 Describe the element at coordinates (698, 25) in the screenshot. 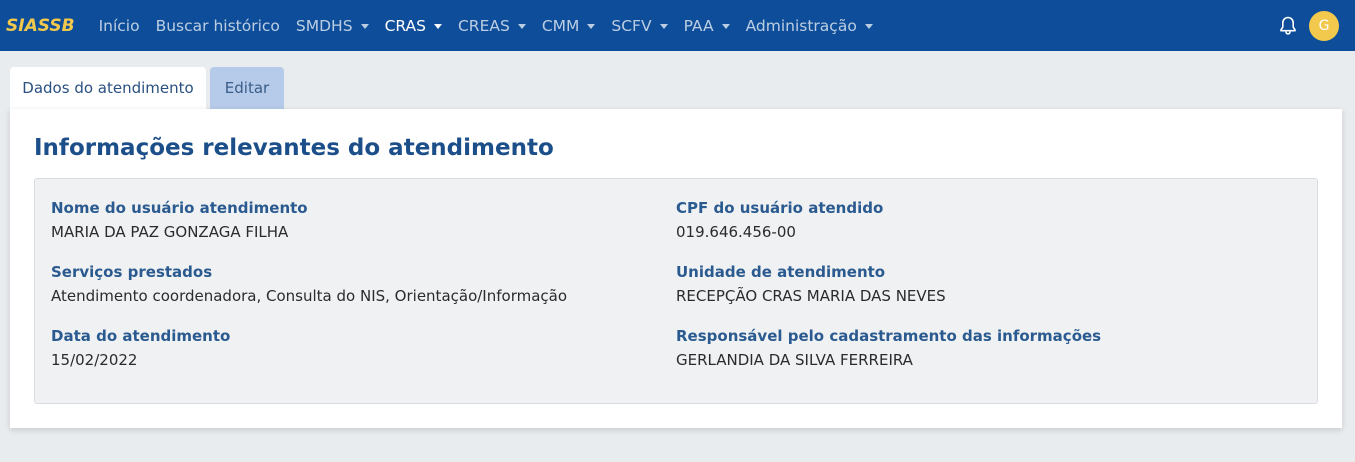

I see `nav-item-label: PAA` at that location.